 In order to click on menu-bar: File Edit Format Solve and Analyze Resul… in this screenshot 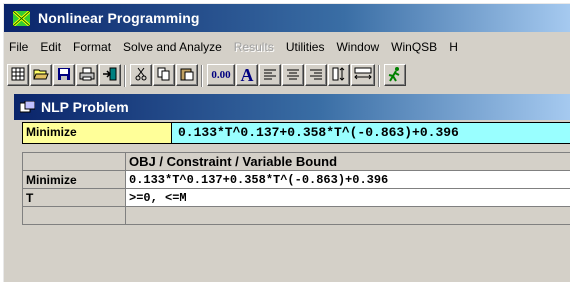, I will do `click(287, 47)`.